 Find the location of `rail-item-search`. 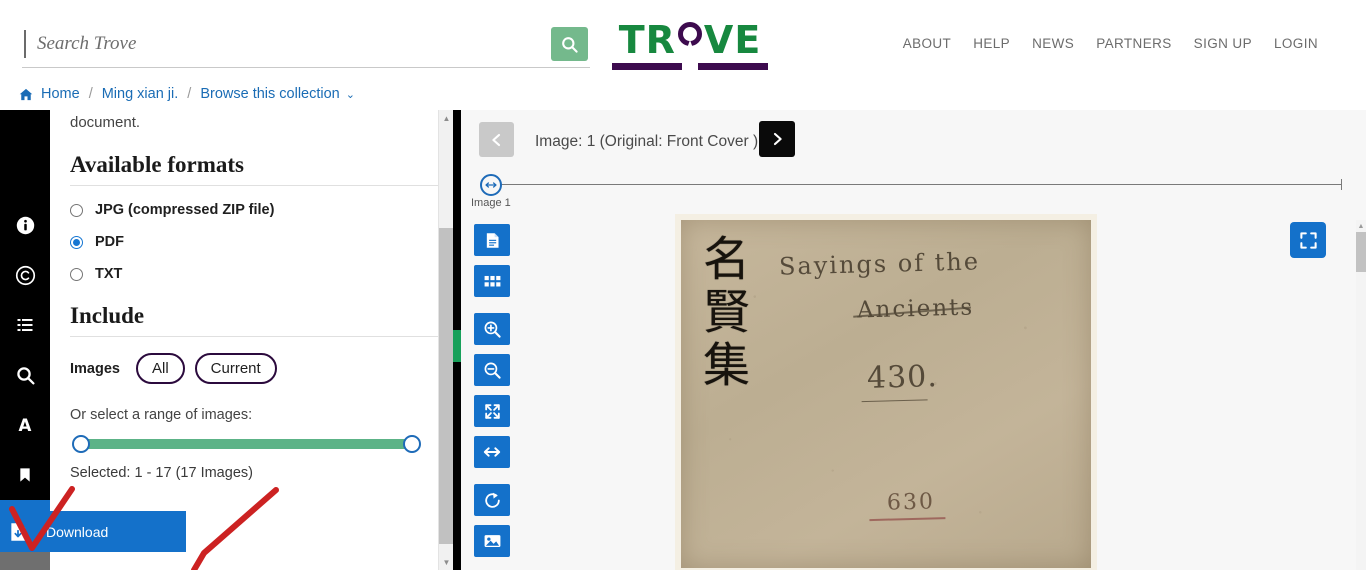

rail-item-search is located at coordinates (25, 375).